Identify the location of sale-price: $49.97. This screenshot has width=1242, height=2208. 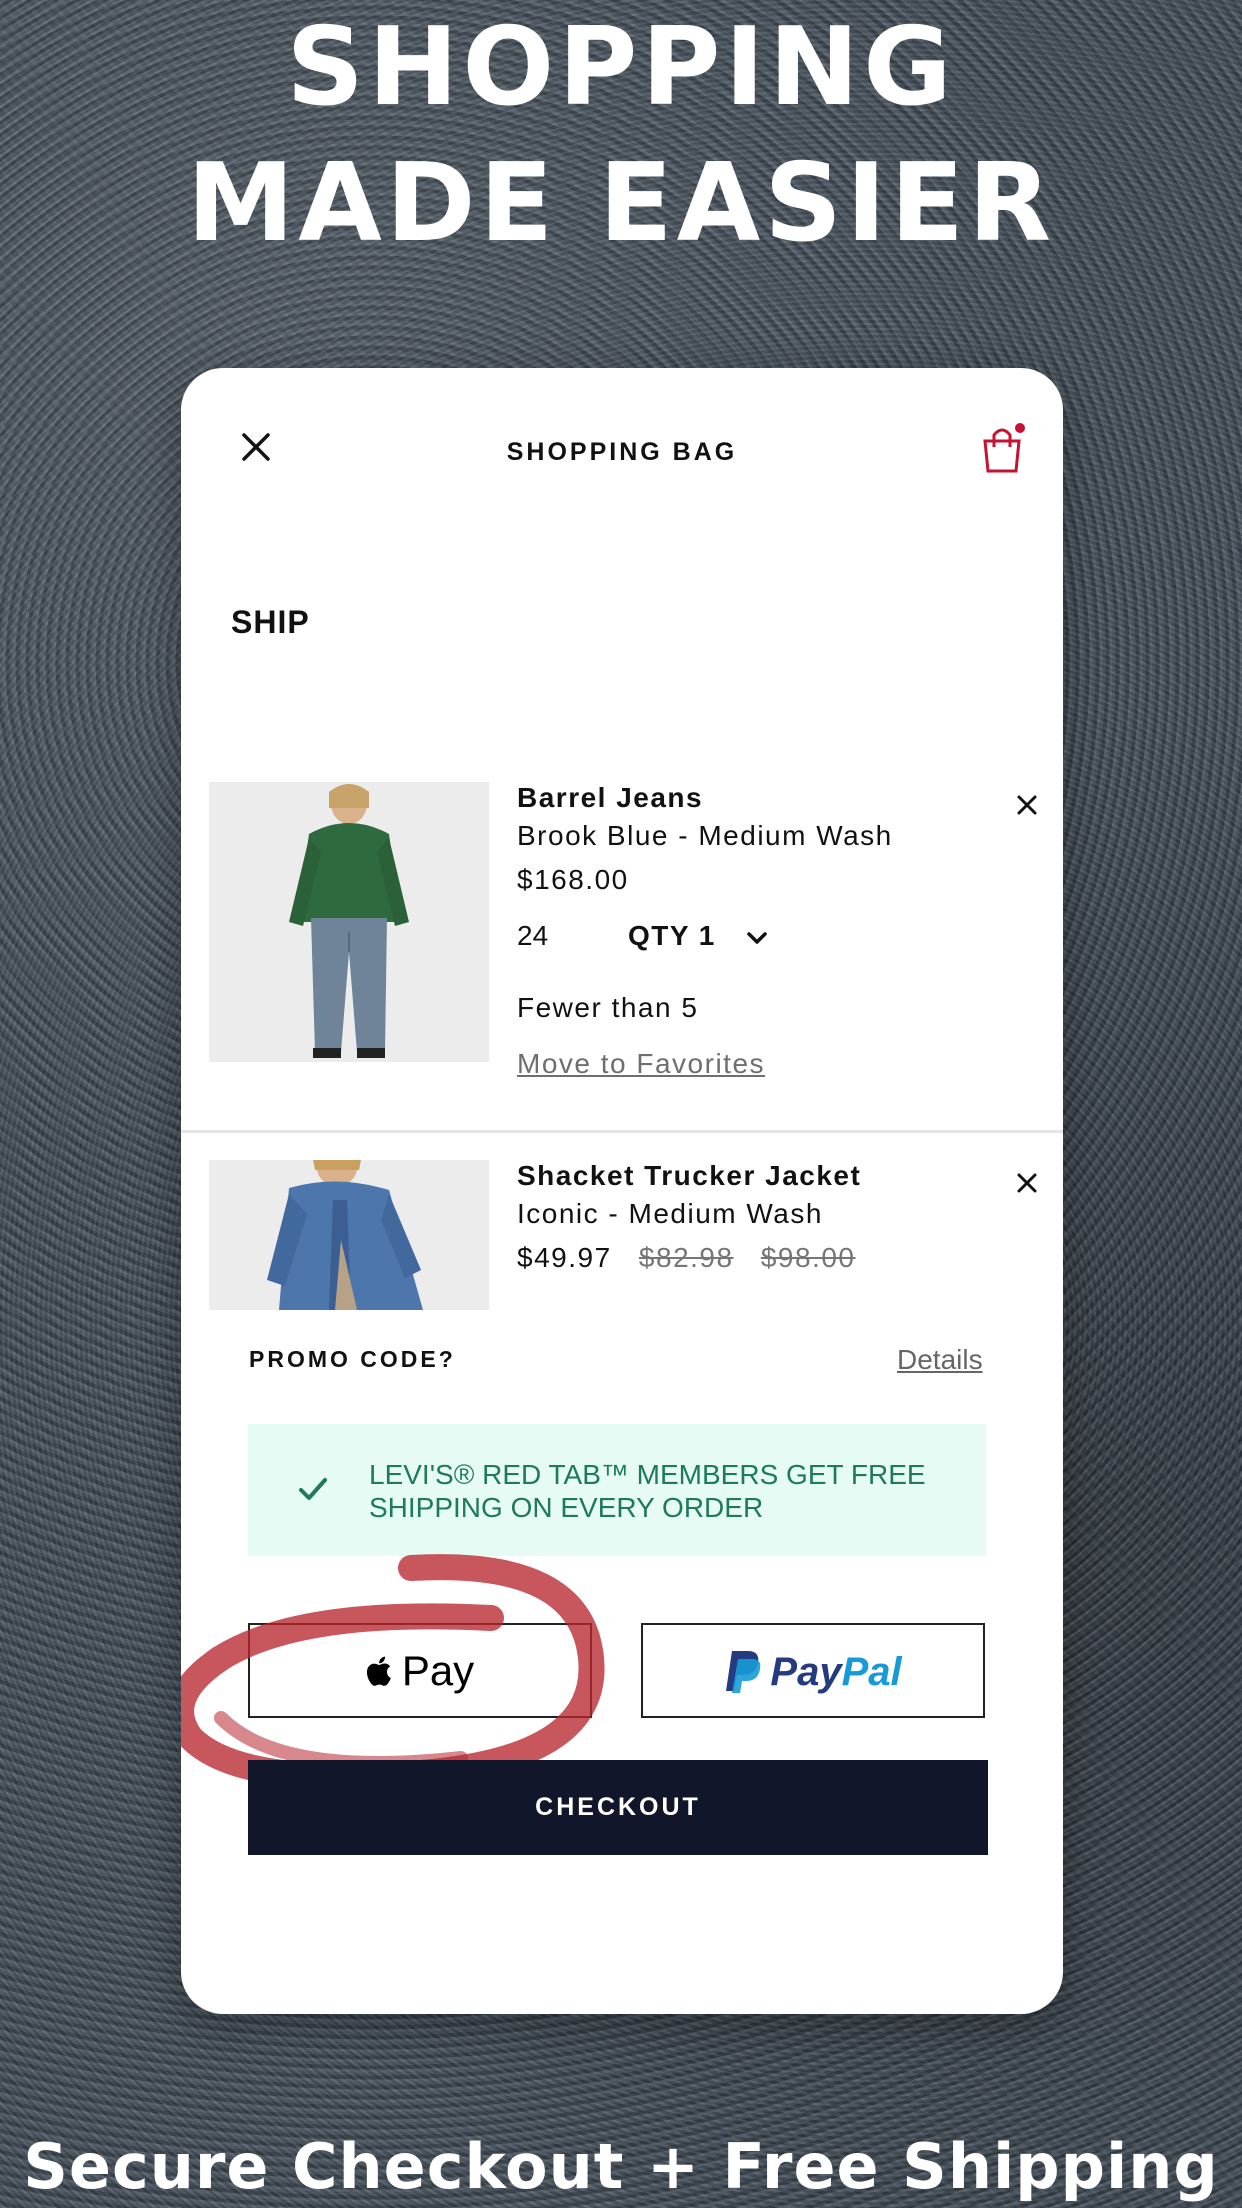
(564, 1257).